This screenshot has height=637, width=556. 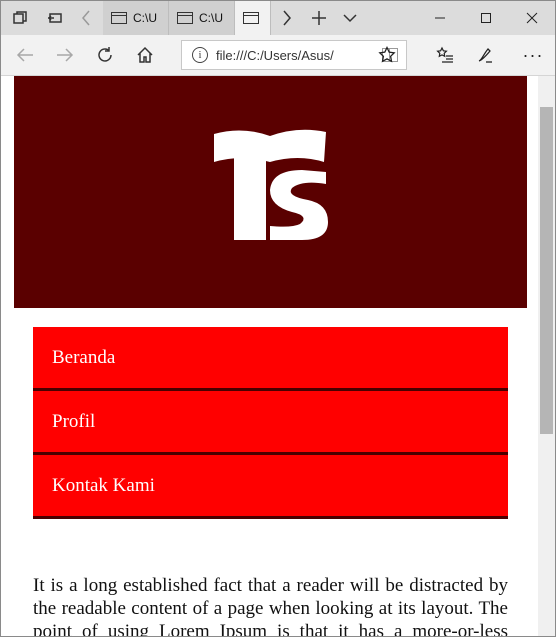 What do you see at coordinates (84, 357) in the screenshot?
I see `menu-item-label: Beranda` at bounding box center [84, 357].